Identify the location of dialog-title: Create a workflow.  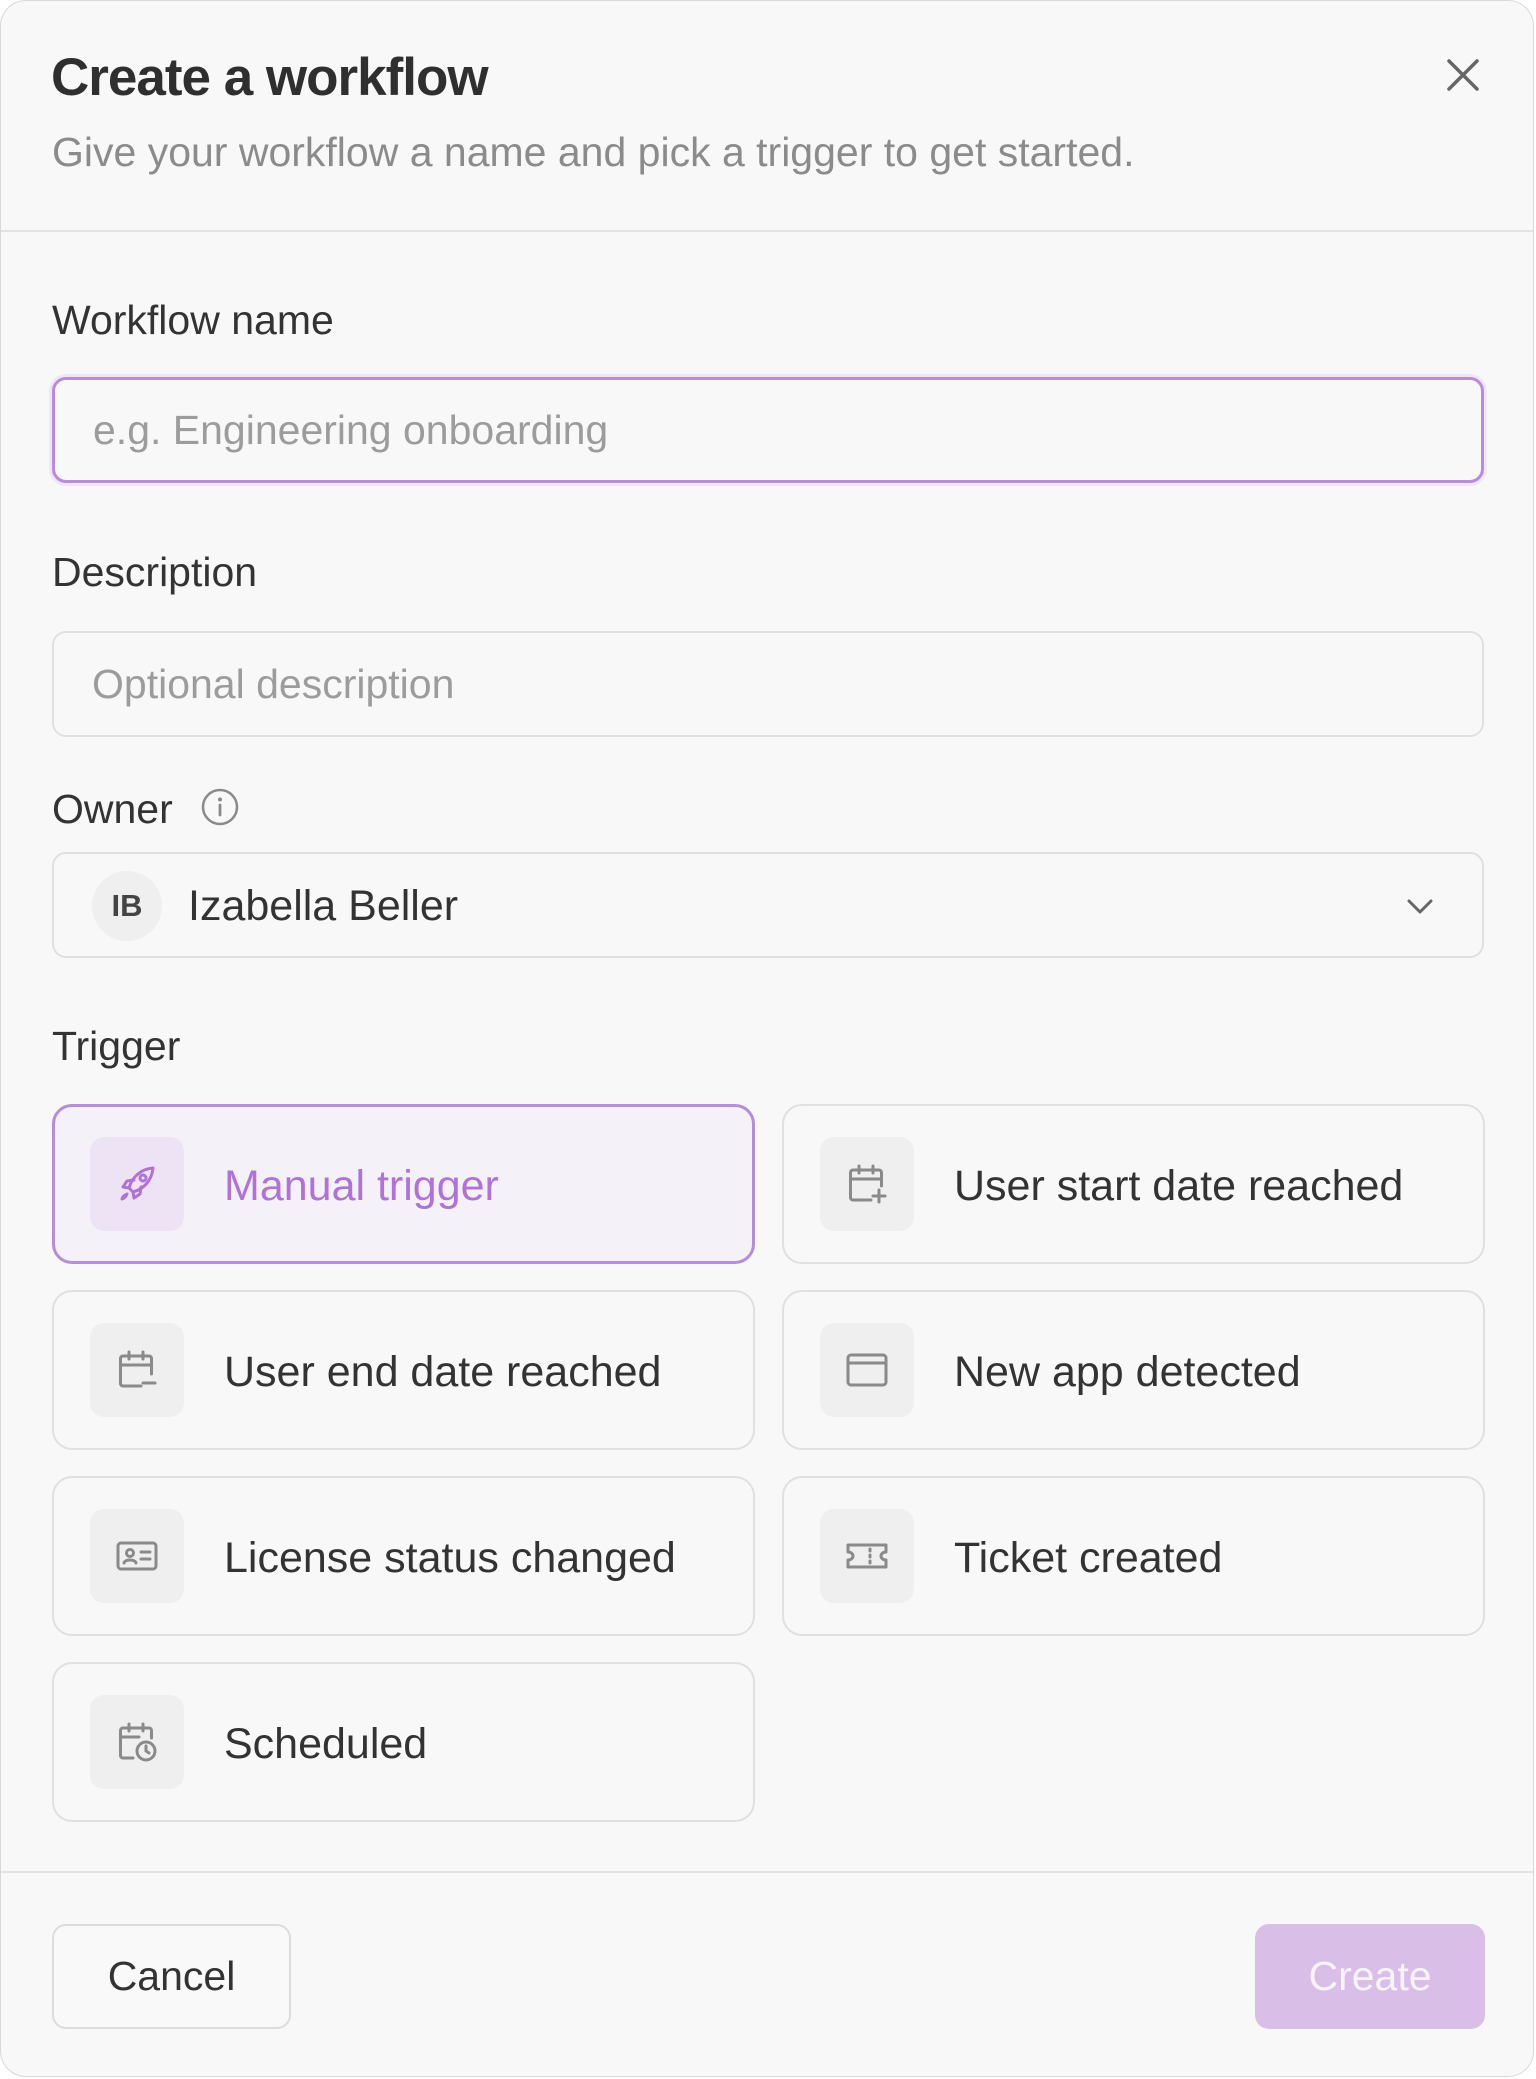
(270, 77).